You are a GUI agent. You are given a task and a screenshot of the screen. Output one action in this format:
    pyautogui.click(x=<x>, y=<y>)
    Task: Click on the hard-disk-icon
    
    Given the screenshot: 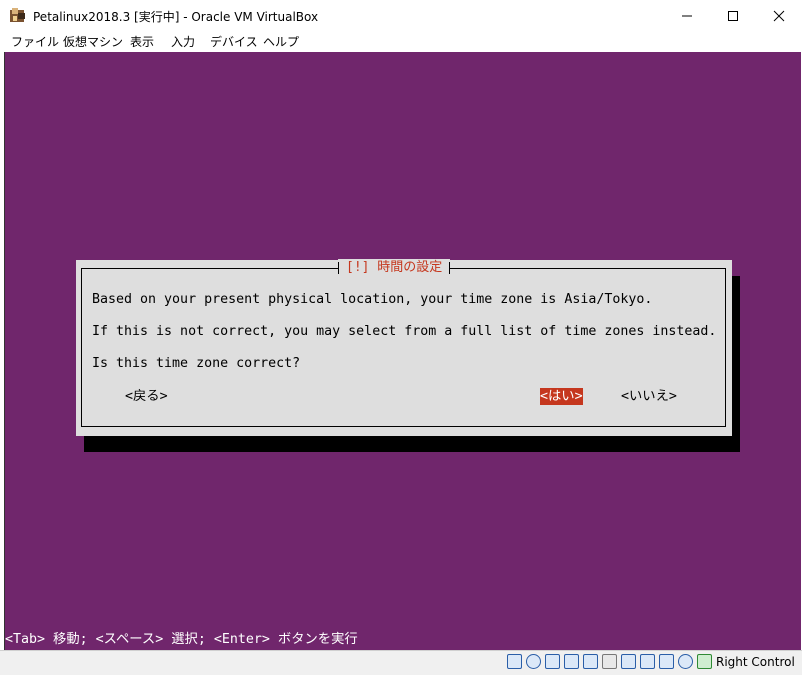 What is the action you would take?
    pyautogui.click(x=514, y=661)
    